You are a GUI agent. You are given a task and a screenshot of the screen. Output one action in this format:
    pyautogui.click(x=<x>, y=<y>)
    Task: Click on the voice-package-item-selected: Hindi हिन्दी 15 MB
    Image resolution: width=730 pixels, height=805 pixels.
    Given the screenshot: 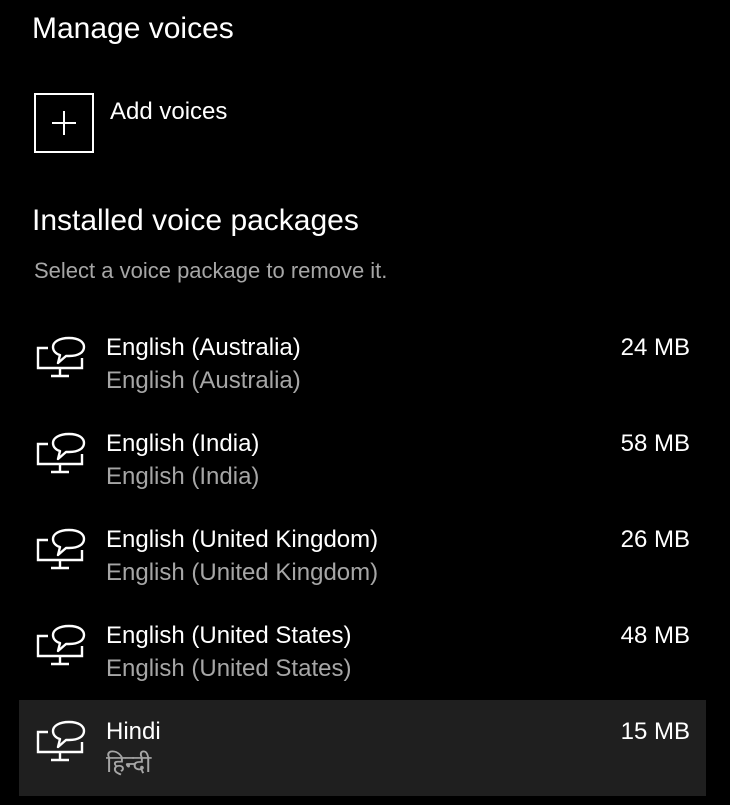 What is the action you would take?
    pyautogui.click(x=362, y=748)
    